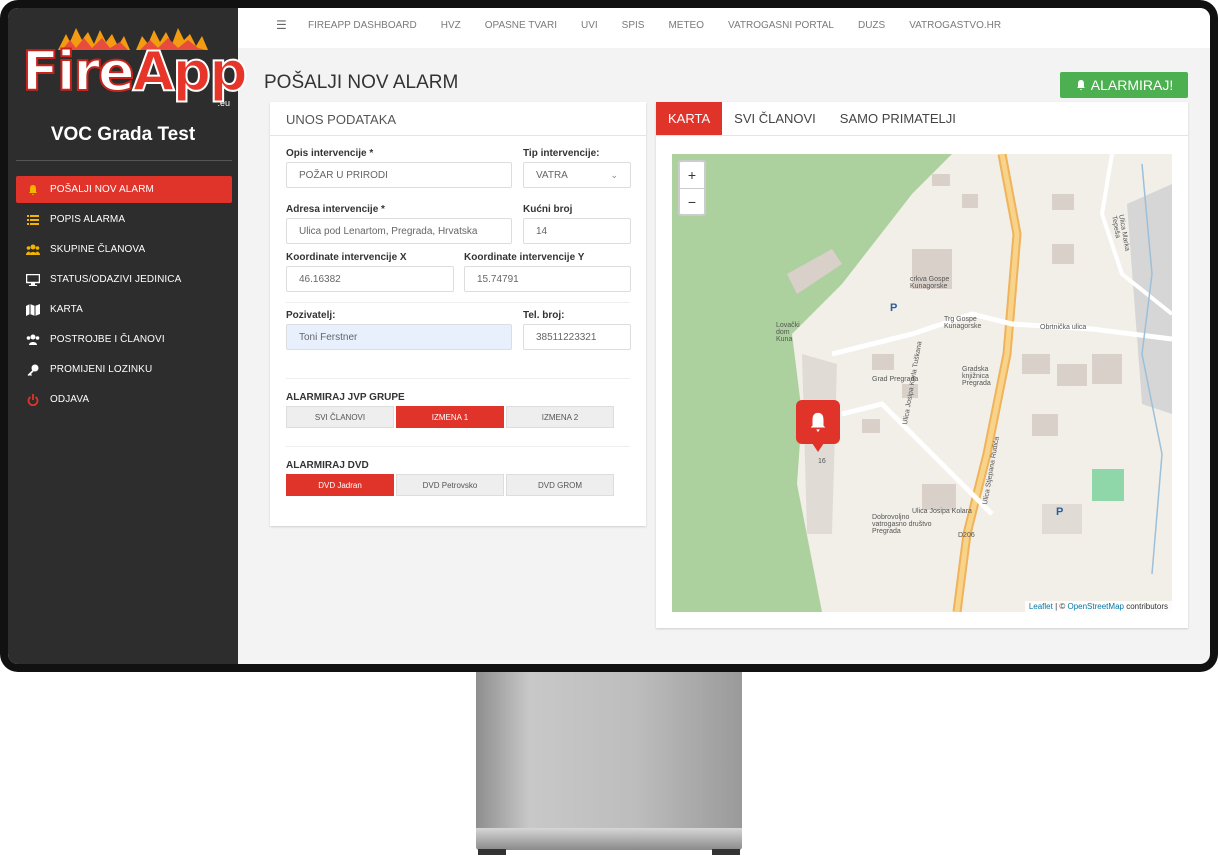  Describe the element at coordinates (686, 25) in the screenshot. I see `topnav-link-meteo: METEO` at that location.